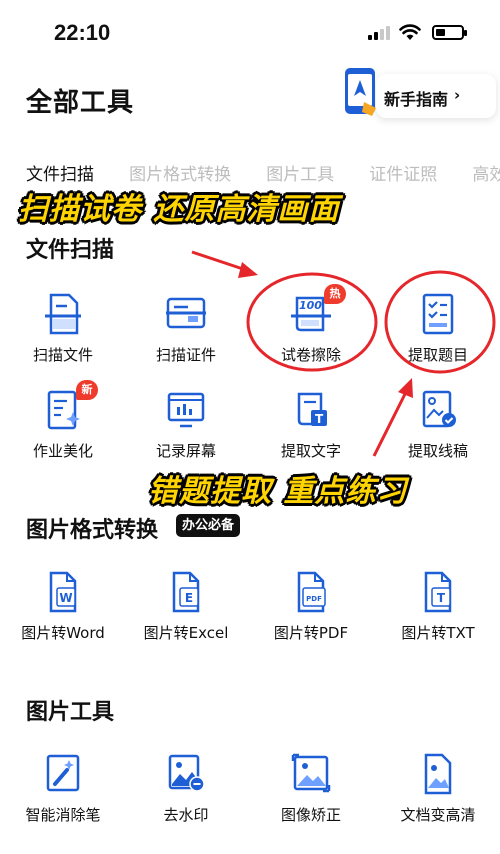 Image resolution: width=500 pixels, height=854 pixels. Describe the element at coordinates (278, 491) in the screenshot. I see `annotation-banner-mid: 错题提取 重点练习` at that location.